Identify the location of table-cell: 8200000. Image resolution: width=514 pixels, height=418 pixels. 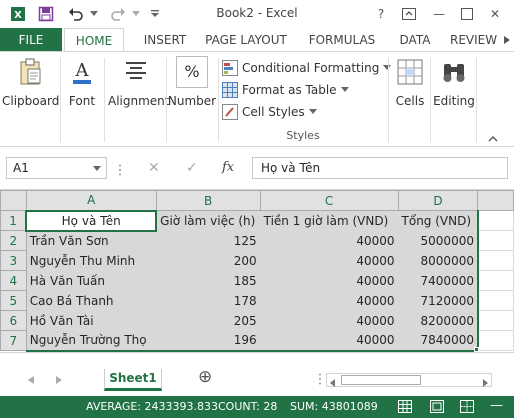
(438, 320).